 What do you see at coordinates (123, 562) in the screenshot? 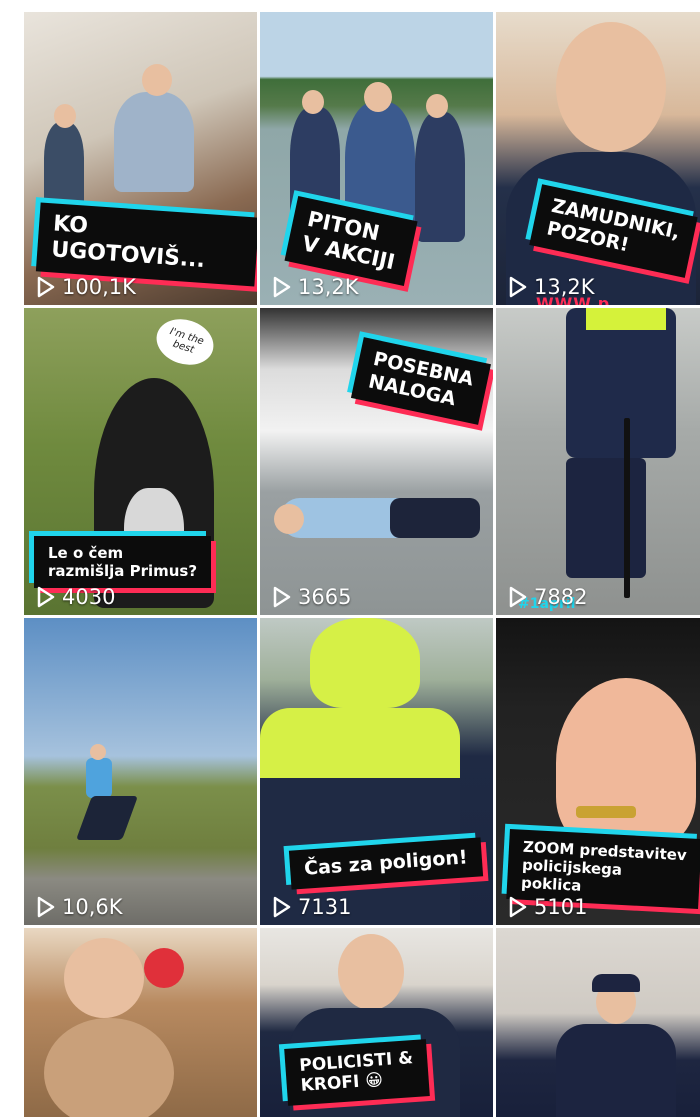
I see `video-caption: Le o čem razmišlja Primus?` at bounding box center [123, 562].